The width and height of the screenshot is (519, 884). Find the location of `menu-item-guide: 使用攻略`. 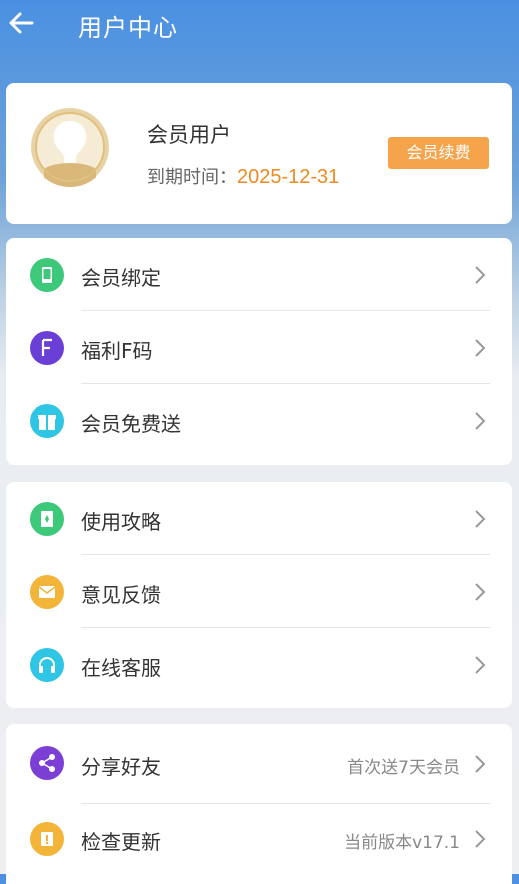

menu-item-guide: 使用攻略 is located at coordinates (259, 518).